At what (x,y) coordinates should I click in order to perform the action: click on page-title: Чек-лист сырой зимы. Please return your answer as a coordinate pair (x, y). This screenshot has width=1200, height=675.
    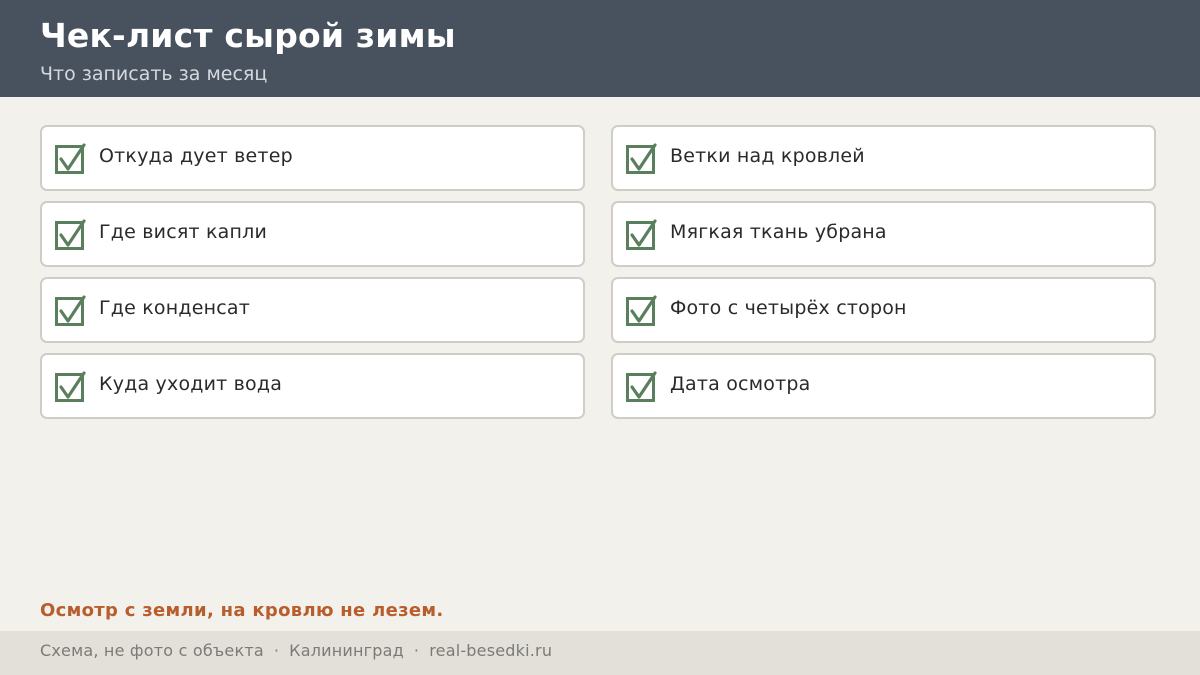
    Looking at the image, I should click on (248, 35).